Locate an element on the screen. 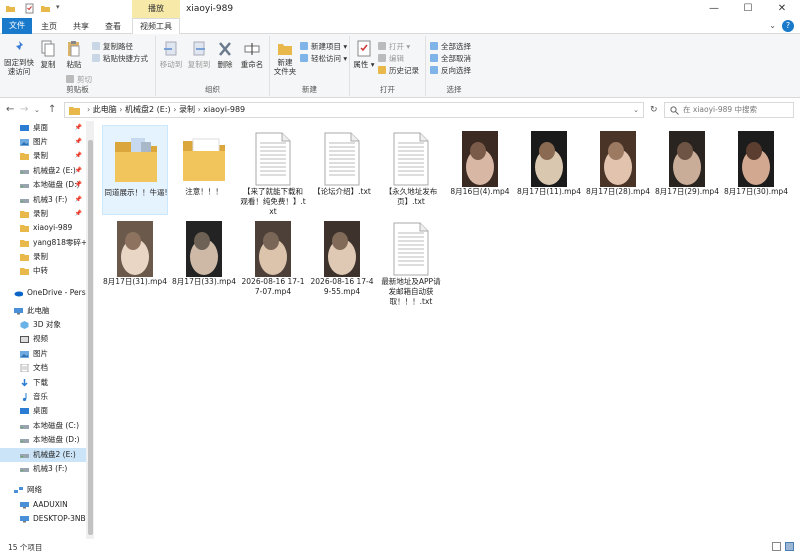  tab-video-tools: 视频工具 is located at coordinates (156, 26).